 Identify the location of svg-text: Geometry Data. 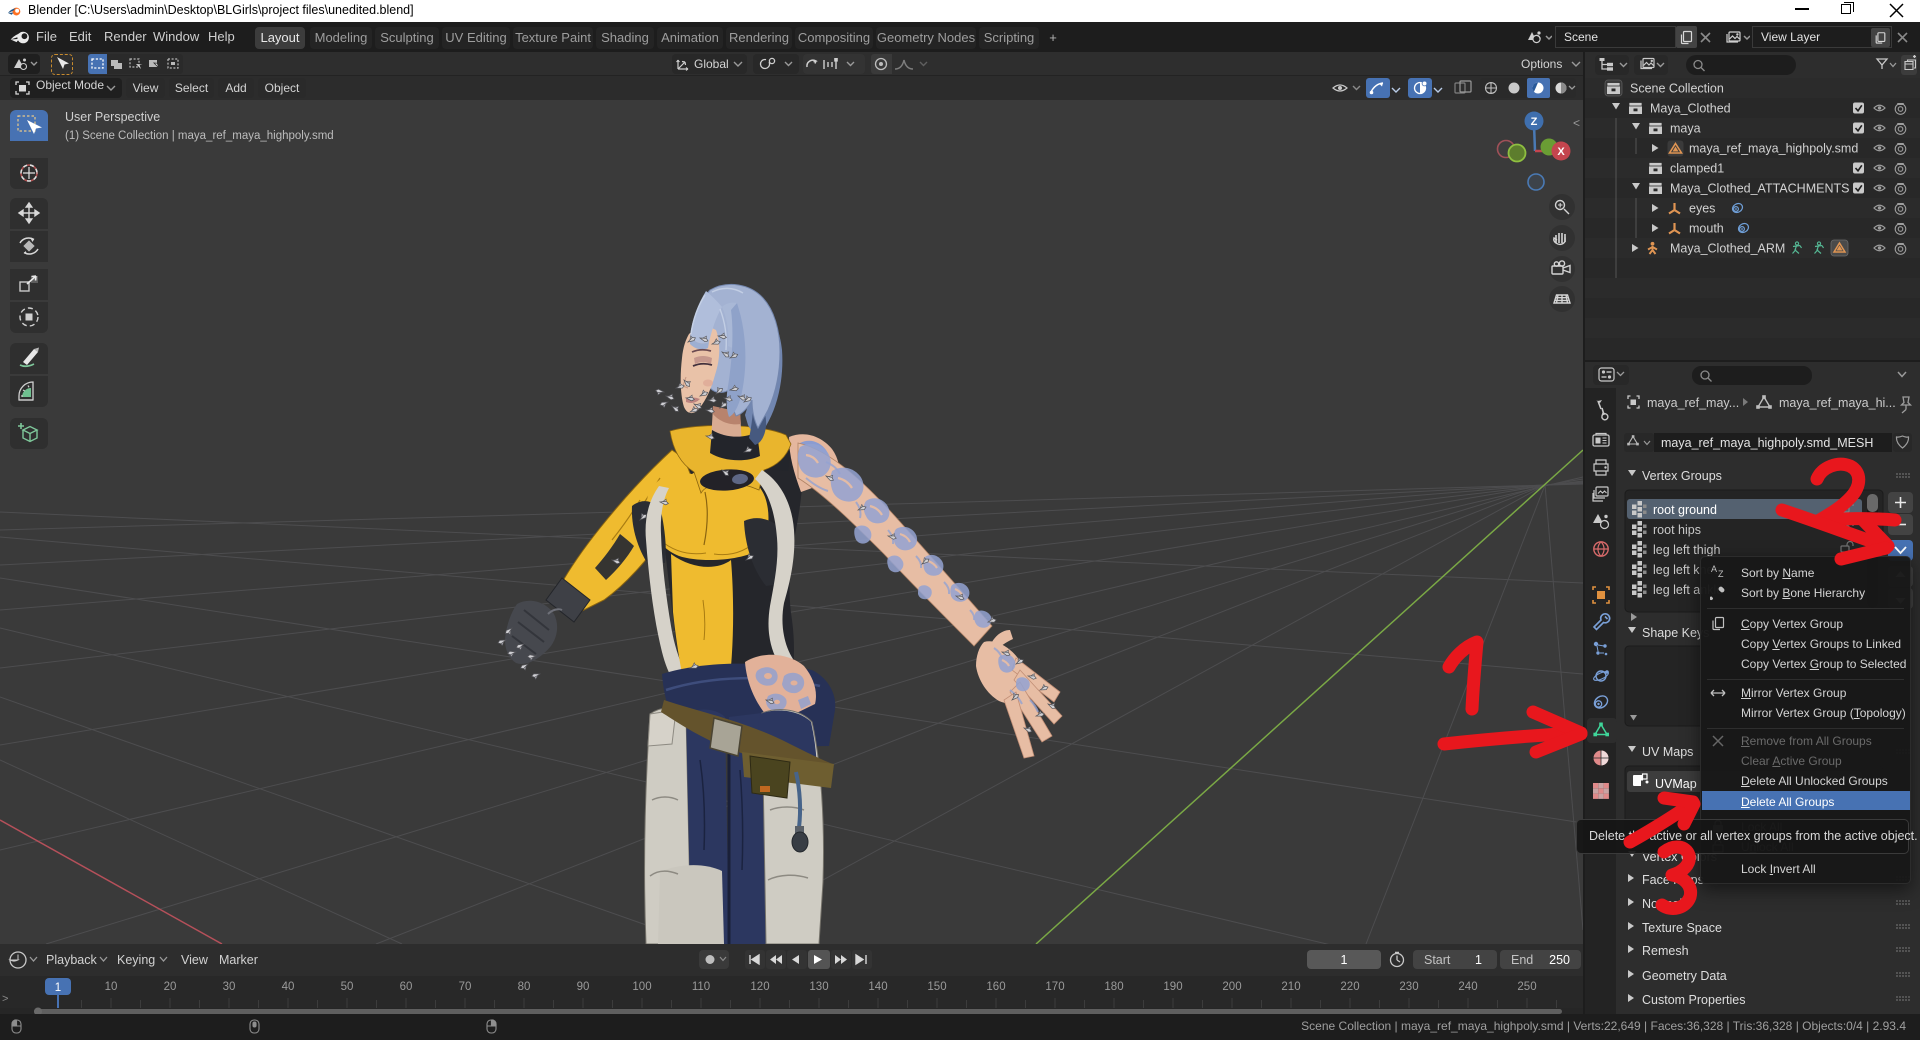
(1684, 976).